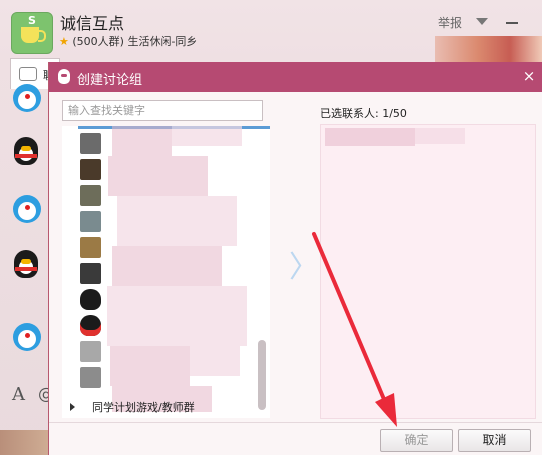 The image size is (542, 455). Describe the element at coordinates (494, 440) in the screenshot. I see `cancel-button: 取消` at that location.